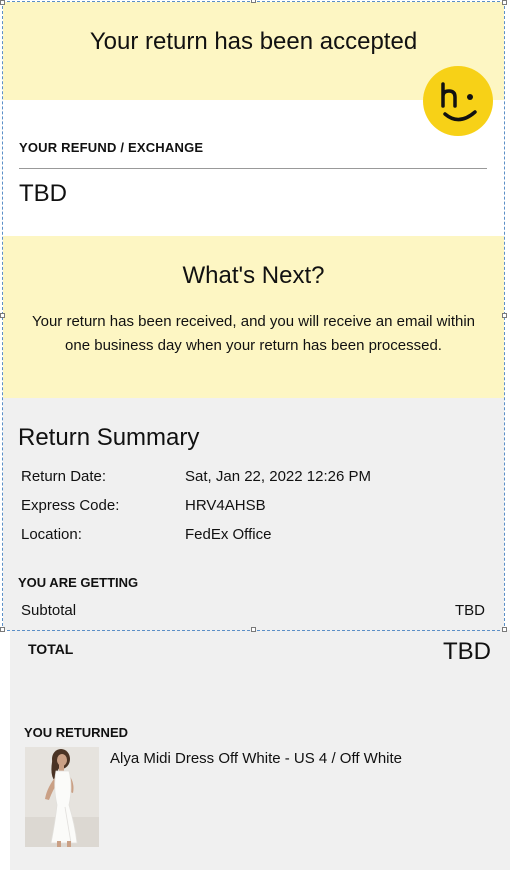 This screenshot has width=512, height=870. Describe the element at coordinates (43, 193) in the screenshot. I see `refund-value: TBD` at that location.